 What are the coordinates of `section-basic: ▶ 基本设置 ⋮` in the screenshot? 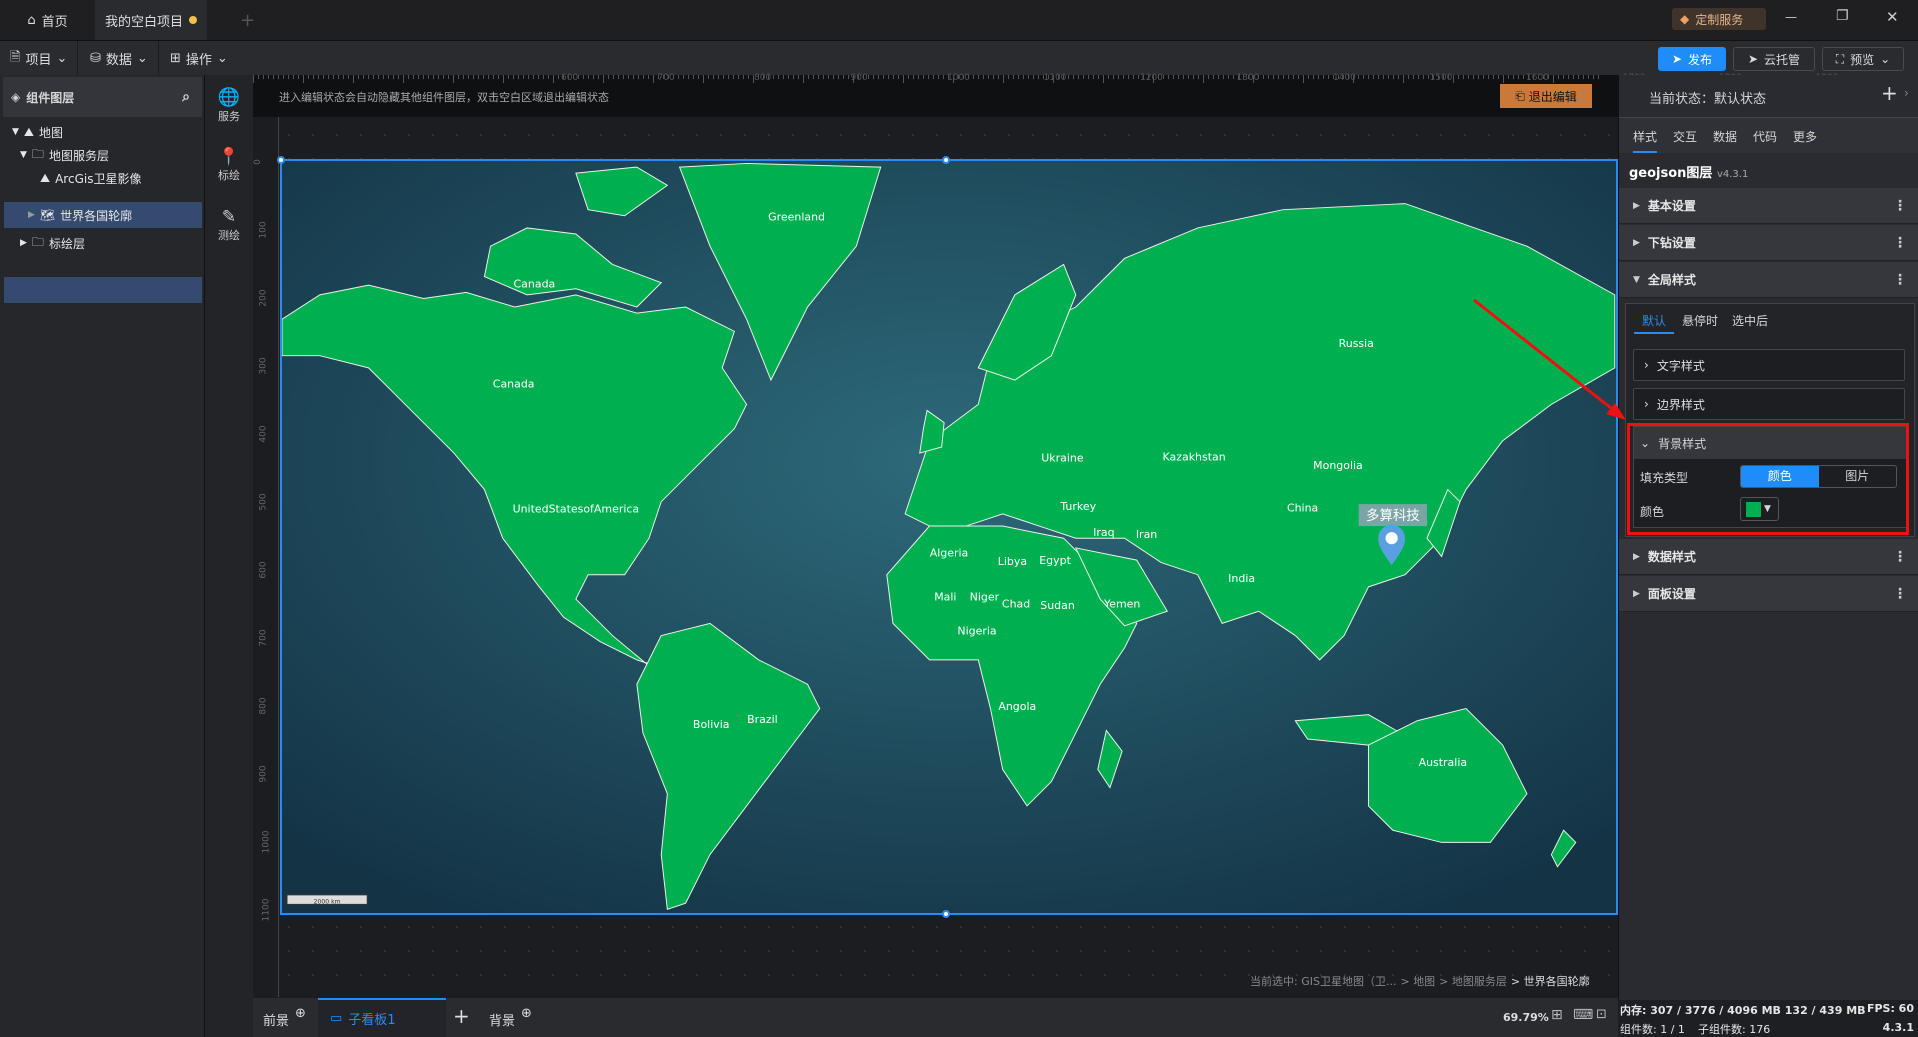 It's located at (1768, 206).